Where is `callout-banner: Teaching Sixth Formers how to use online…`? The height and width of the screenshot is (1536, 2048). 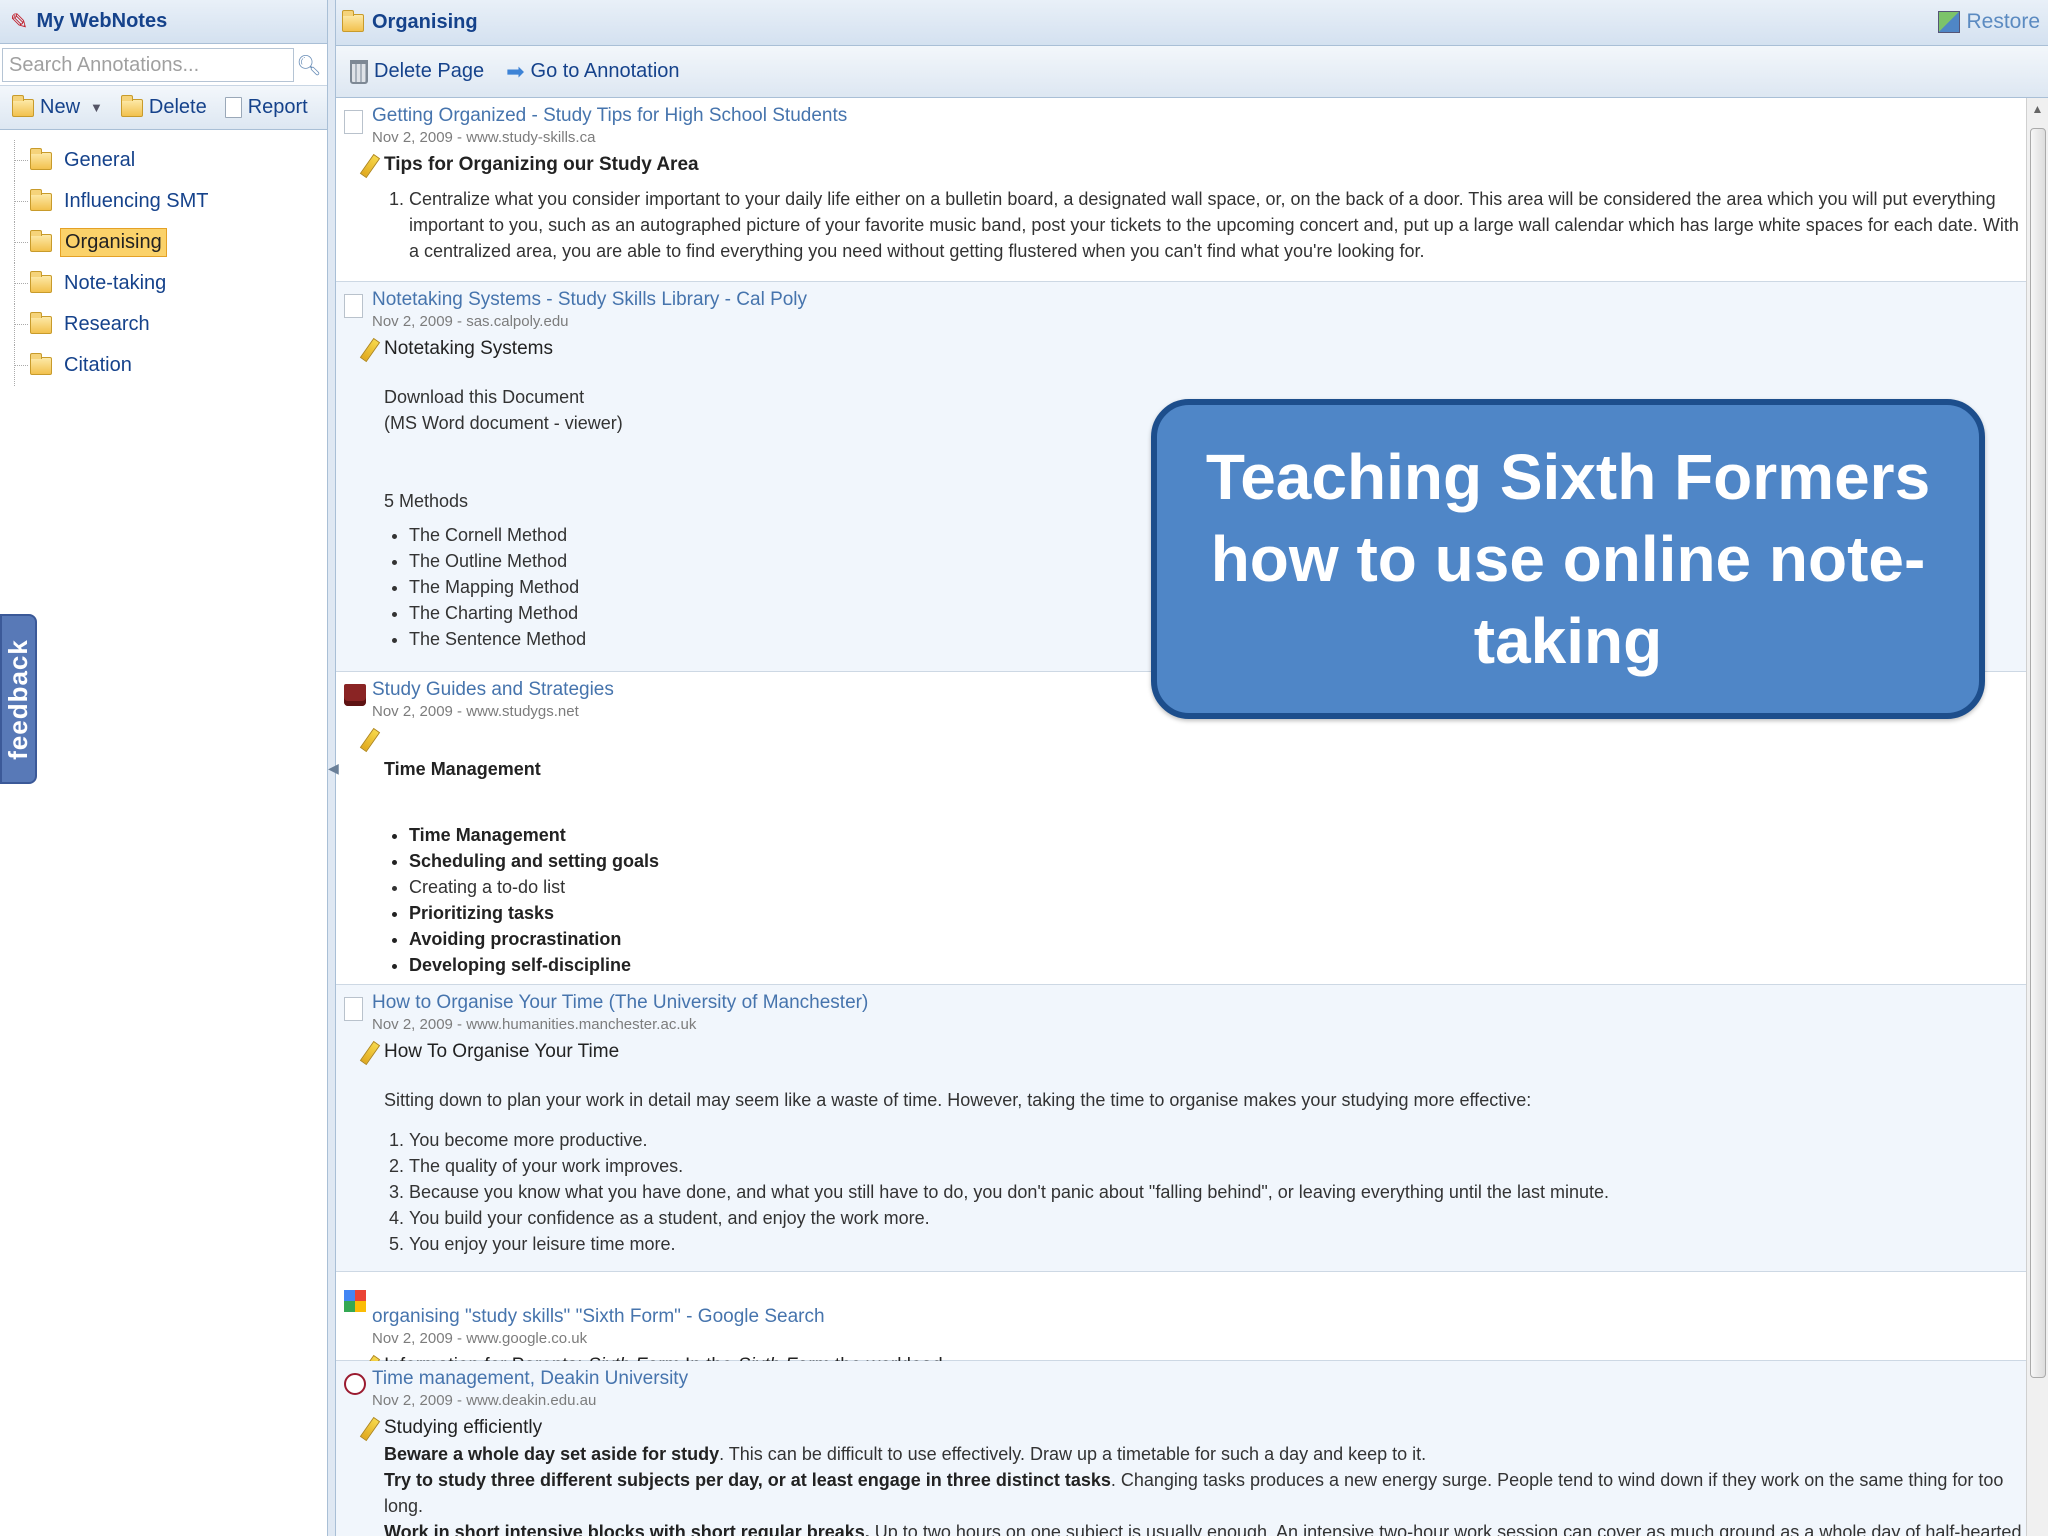 callout-banner: Teaching Sixth Formers how to use online… is located at coordinates (1568, 559).